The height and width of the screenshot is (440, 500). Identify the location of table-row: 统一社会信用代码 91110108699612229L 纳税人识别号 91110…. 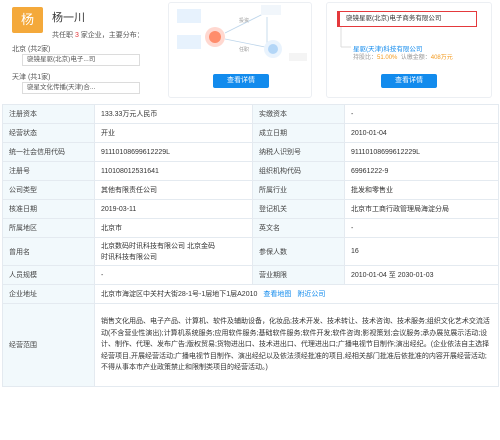
(250, 152).